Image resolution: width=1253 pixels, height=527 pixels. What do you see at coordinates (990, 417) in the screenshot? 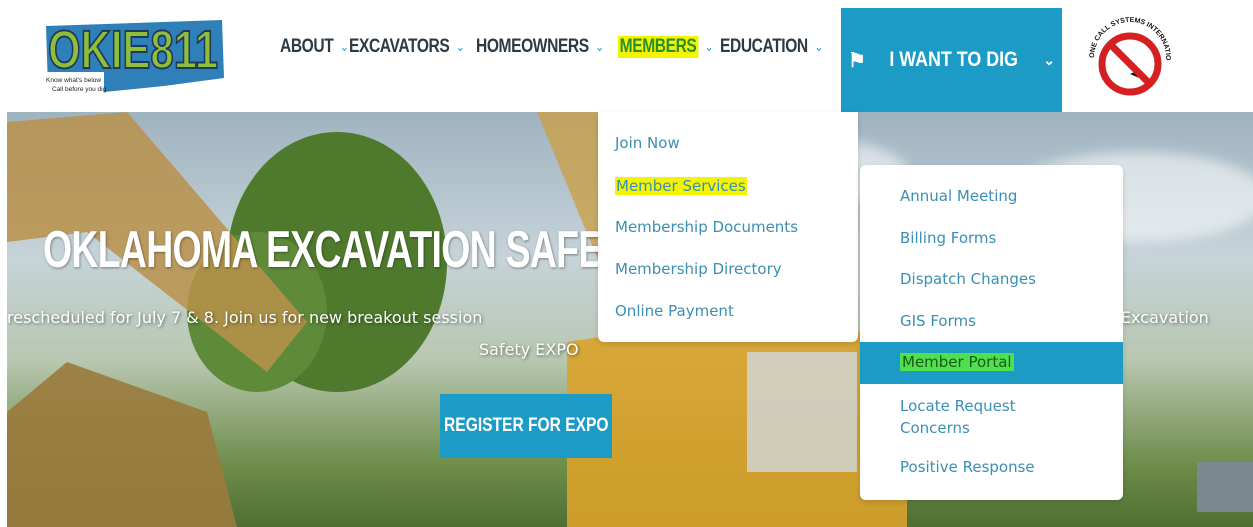
I see `submenu-item-locate-request-concerns: Locate Request Concerns` at bounding box center [990, 417].